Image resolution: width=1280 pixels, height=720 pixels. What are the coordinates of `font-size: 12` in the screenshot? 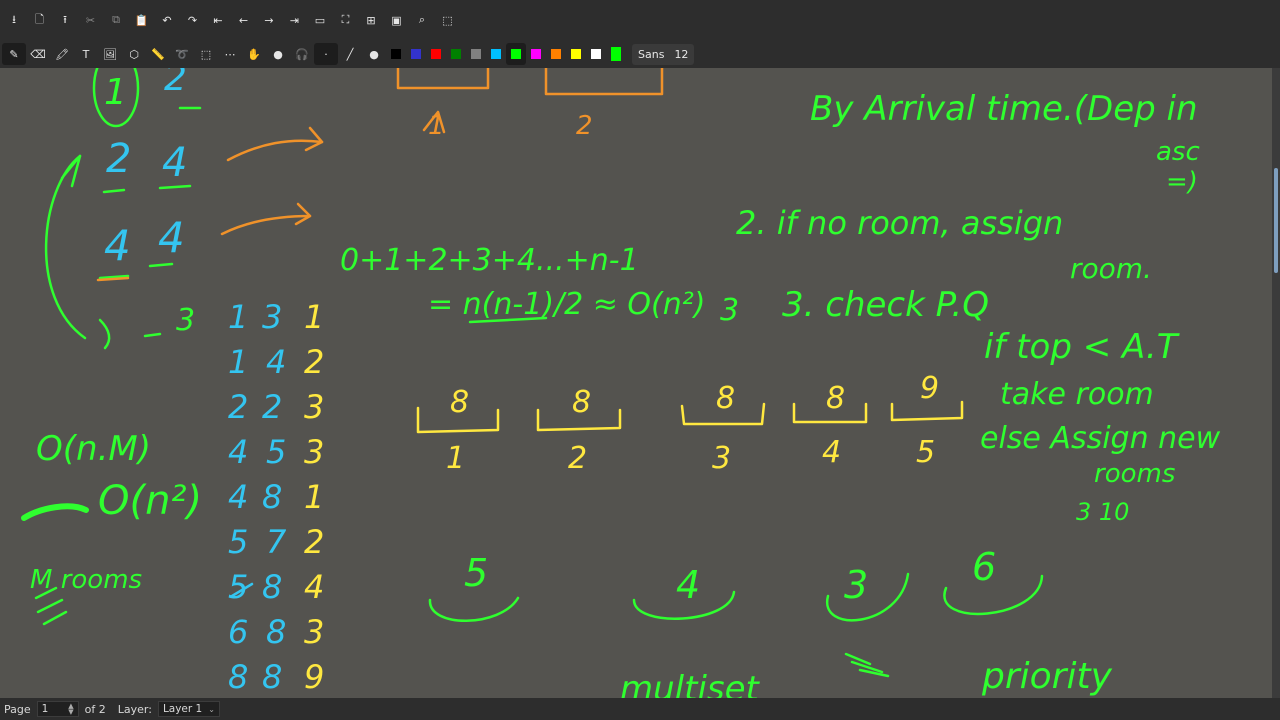 It's located at (681, 54).